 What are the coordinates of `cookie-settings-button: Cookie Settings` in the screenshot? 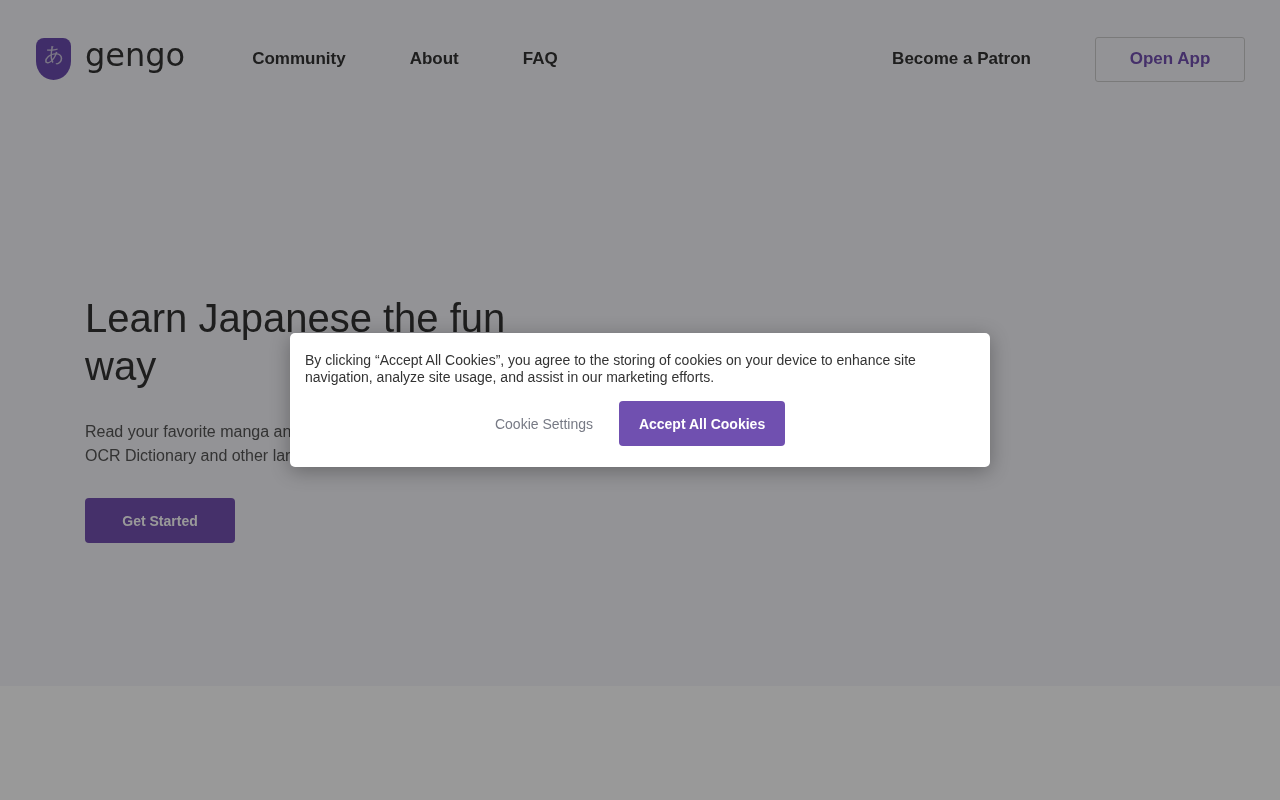 It's located at (544, 423).